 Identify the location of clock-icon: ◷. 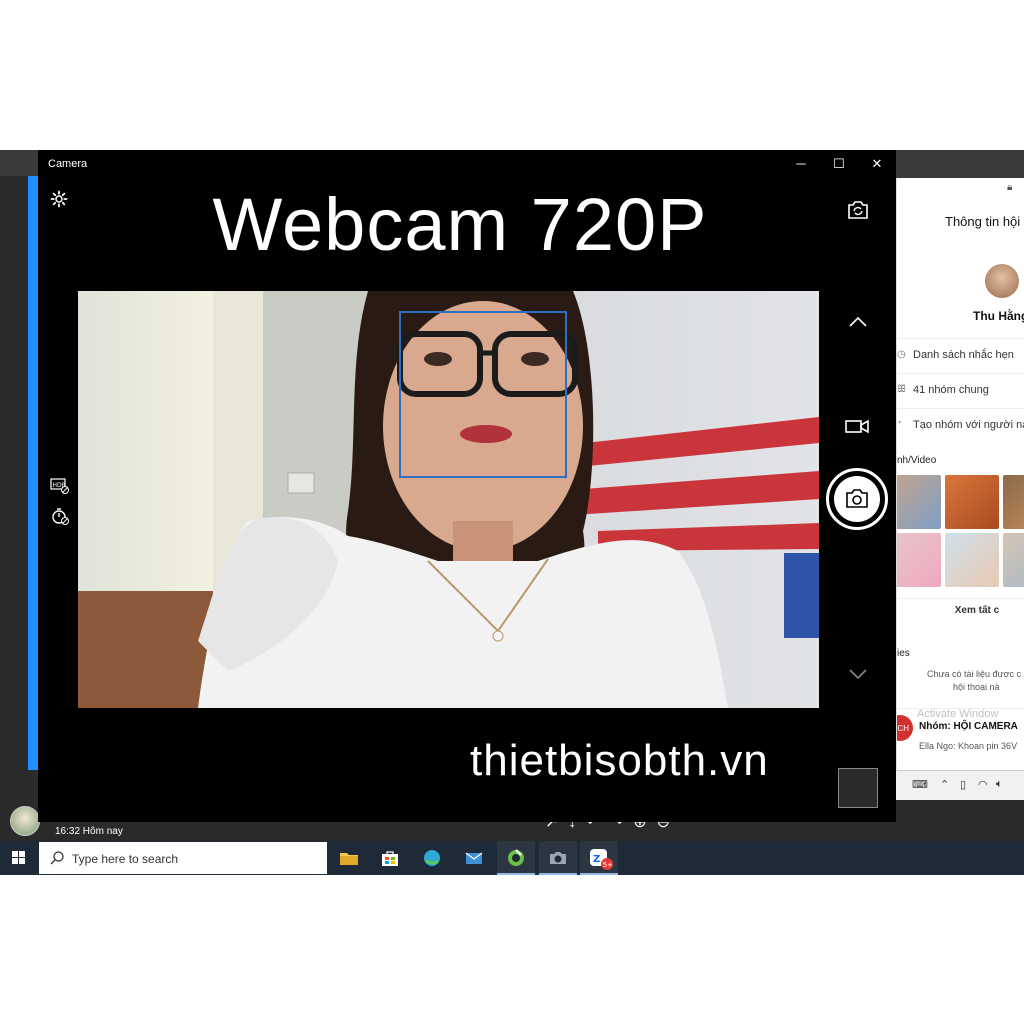
(901, 354).